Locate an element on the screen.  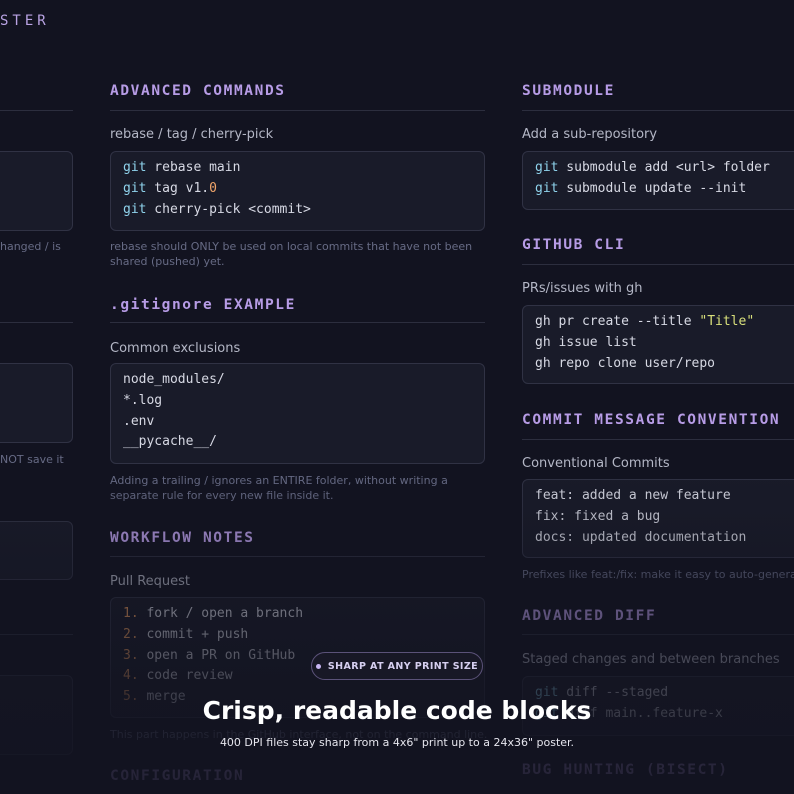
code-line: git submodule update --init is located at coordinates (664, 189).